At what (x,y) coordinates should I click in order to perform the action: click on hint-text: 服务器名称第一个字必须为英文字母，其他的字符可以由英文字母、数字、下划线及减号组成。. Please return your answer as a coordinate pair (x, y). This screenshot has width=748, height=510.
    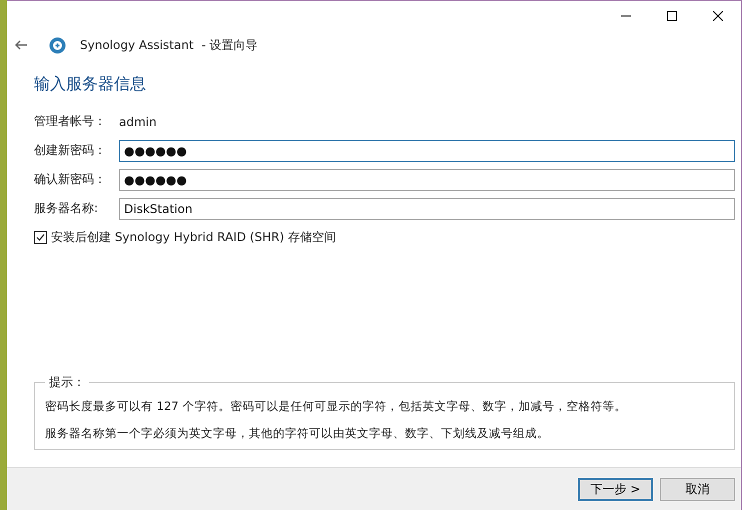
    Looking at the image, I should click on (297, 433).